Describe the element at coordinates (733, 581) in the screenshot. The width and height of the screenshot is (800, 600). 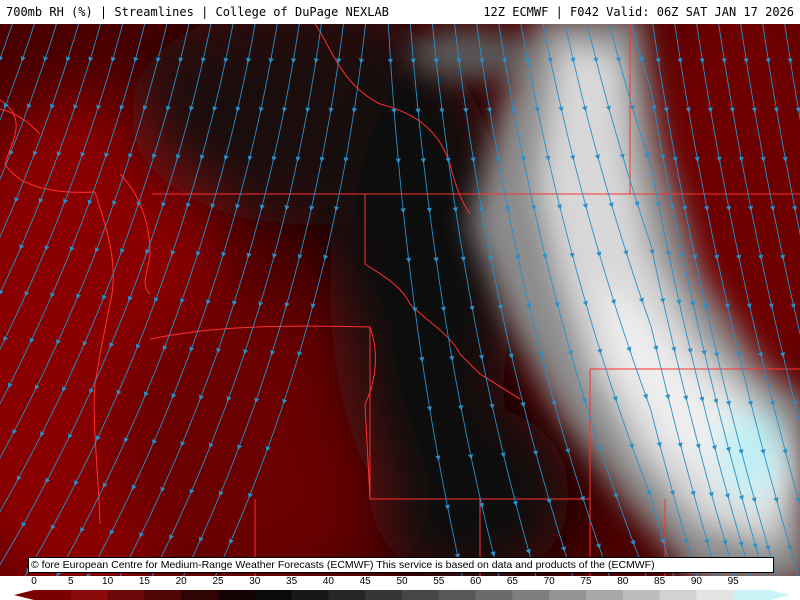
I see `colorbar-tick-label: 95` at that location.